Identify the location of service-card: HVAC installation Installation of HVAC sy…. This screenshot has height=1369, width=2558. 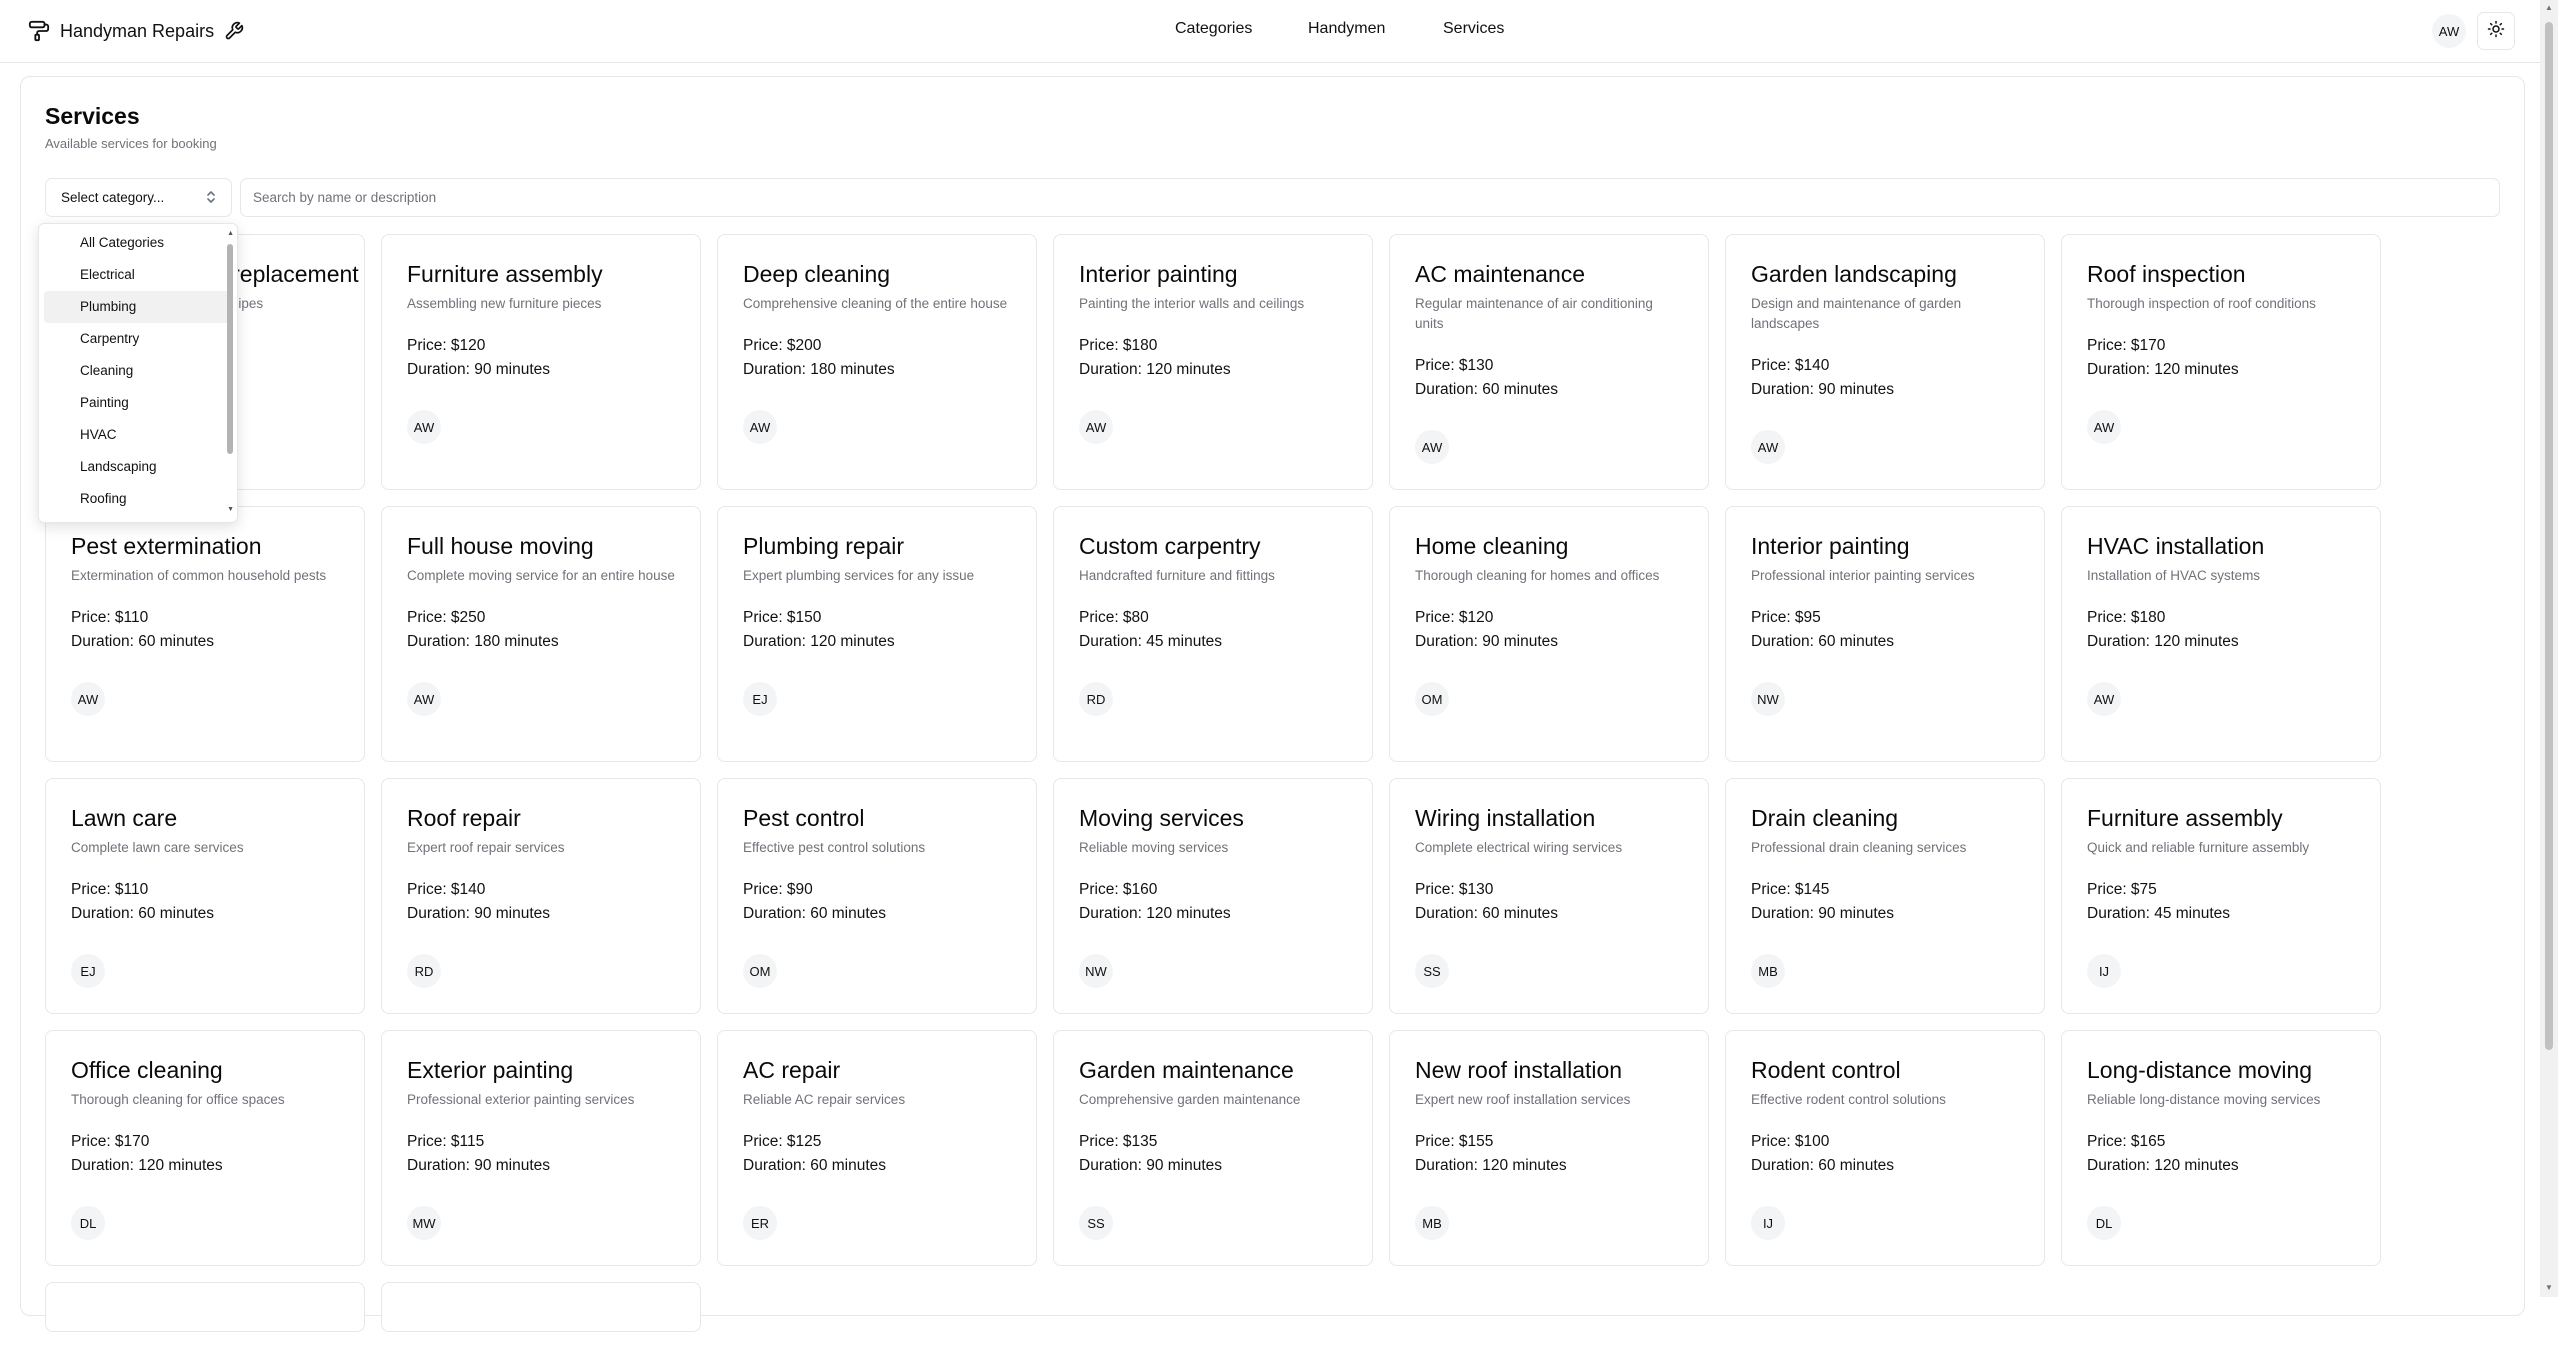
(2221, 634).